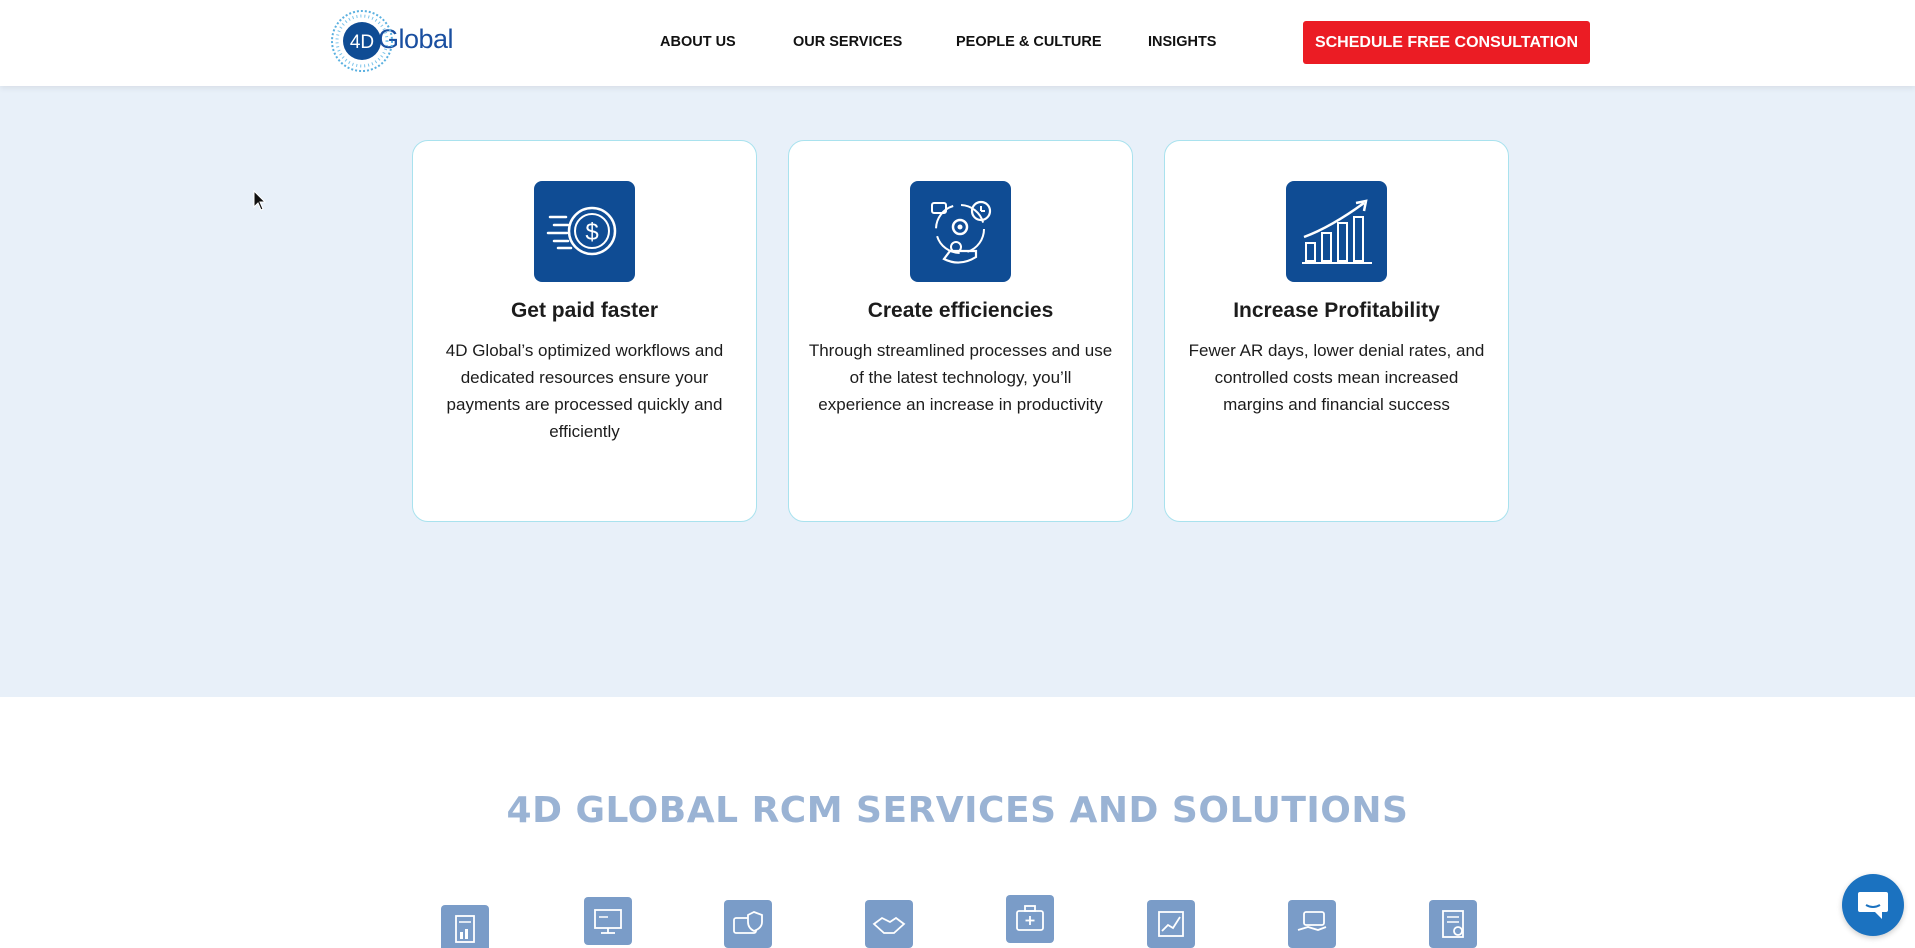  I want to click on nav-our-services: OUR SERVICES, so click(847, 42).